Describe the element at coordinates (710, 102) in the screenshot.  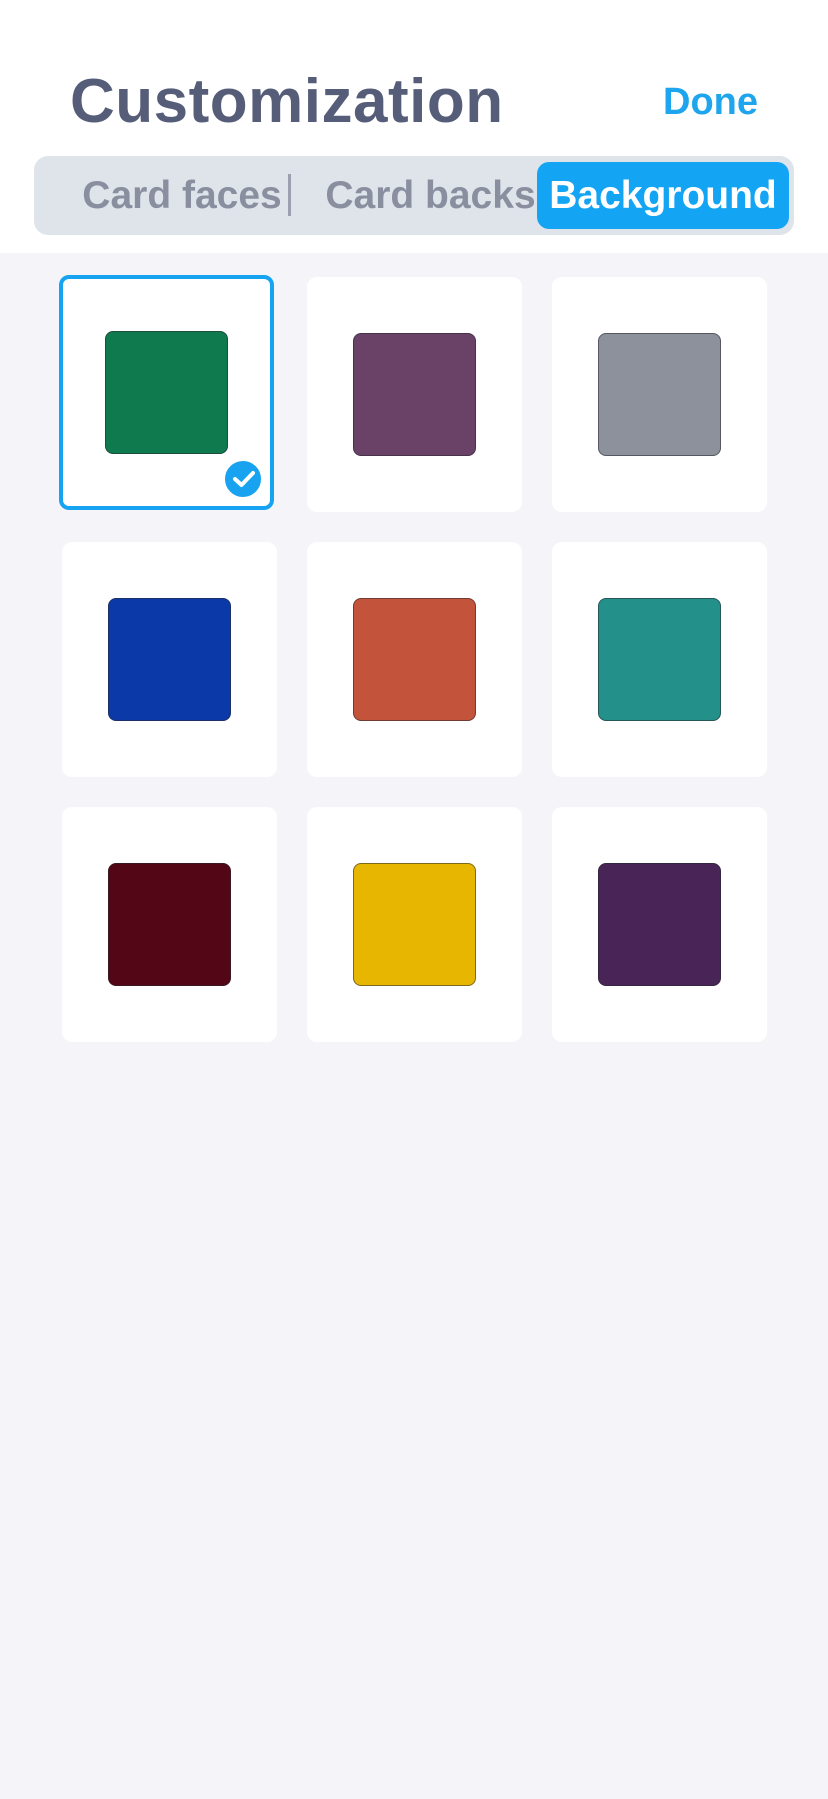
I see `done-button: Done` at that location.